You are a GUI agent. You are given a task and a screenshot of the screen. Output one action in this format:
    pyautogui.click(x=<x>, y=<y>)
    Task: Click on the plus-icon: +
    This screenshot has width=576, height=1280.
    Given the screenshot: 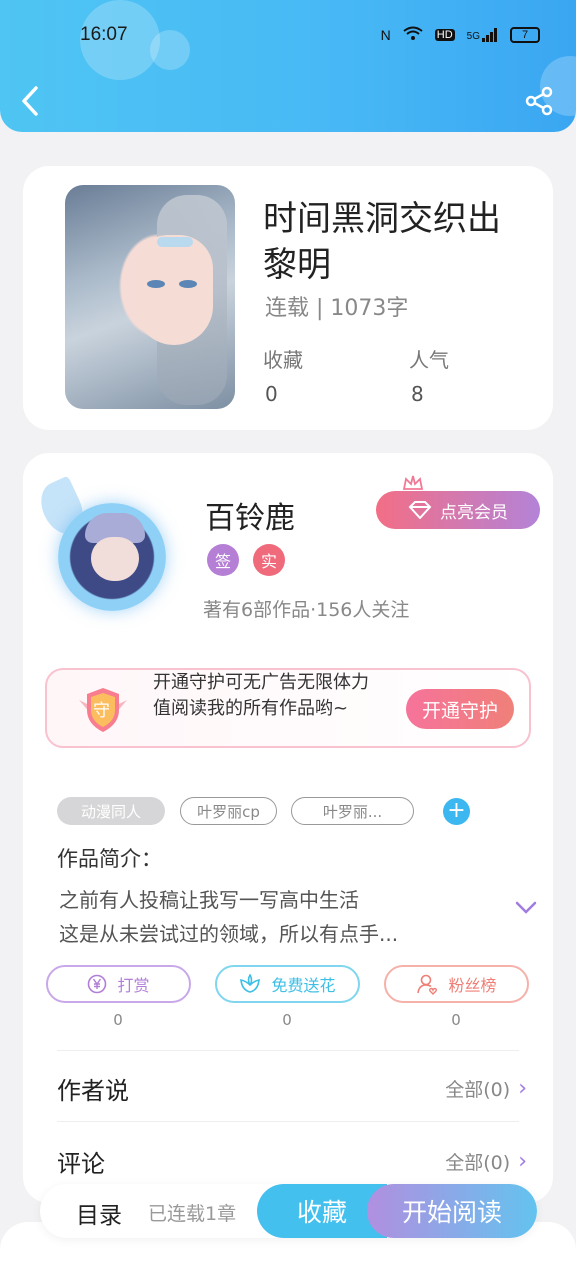 What is the action you would take?
    pyautogui.click(x=456, y=810)
    